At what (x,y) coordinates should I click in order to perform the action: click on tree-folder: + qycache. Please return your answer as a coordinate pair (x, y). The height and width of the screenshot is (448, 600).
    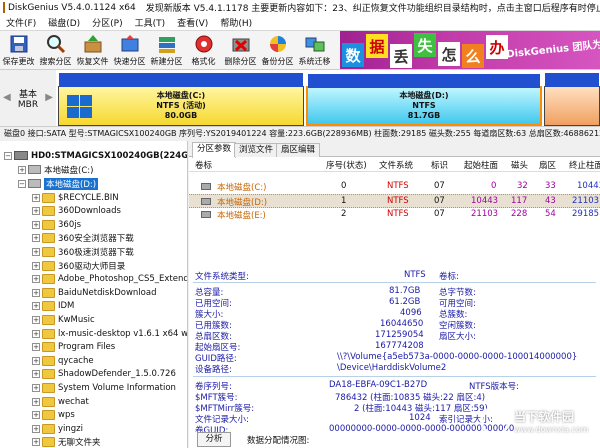
    Looking at the image, I should click on (63, 360).